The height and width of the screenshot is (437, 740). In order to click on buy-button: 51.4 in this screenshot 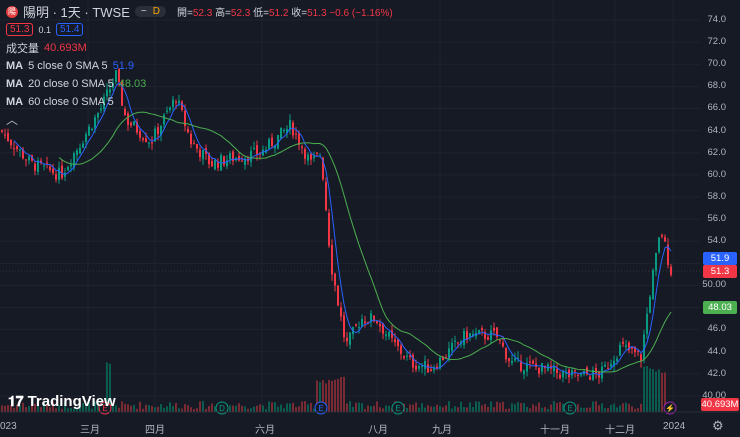, I will do `click(69, 29)`.